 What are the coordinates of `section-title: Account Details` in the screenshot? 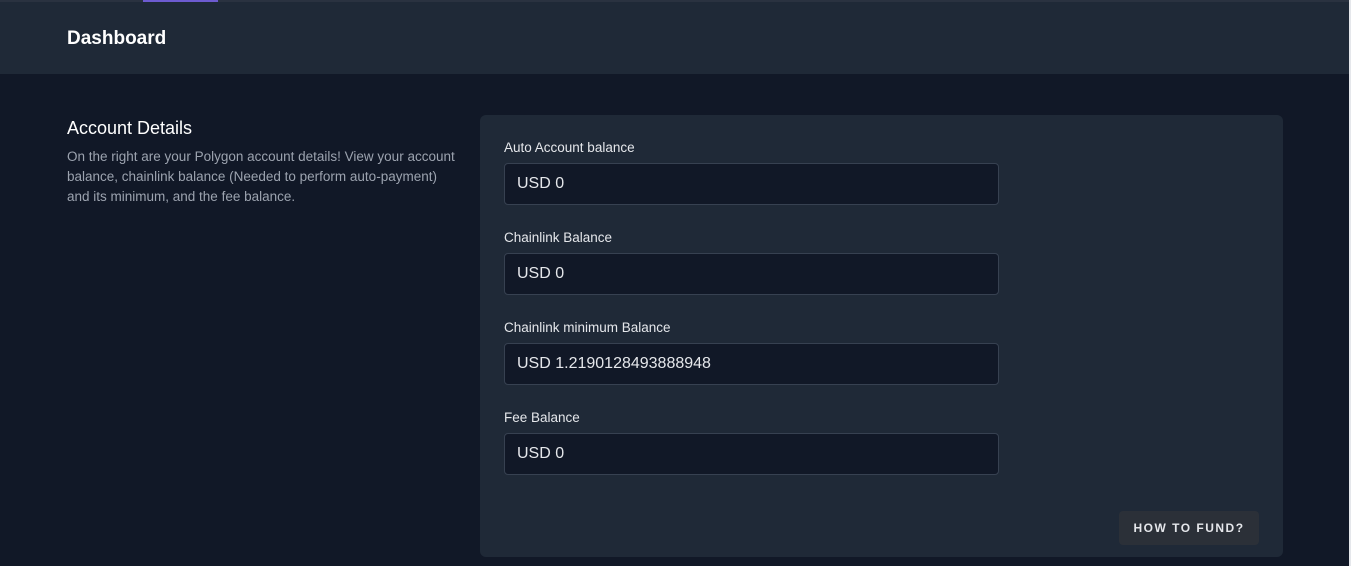 It's located at (130, 128).